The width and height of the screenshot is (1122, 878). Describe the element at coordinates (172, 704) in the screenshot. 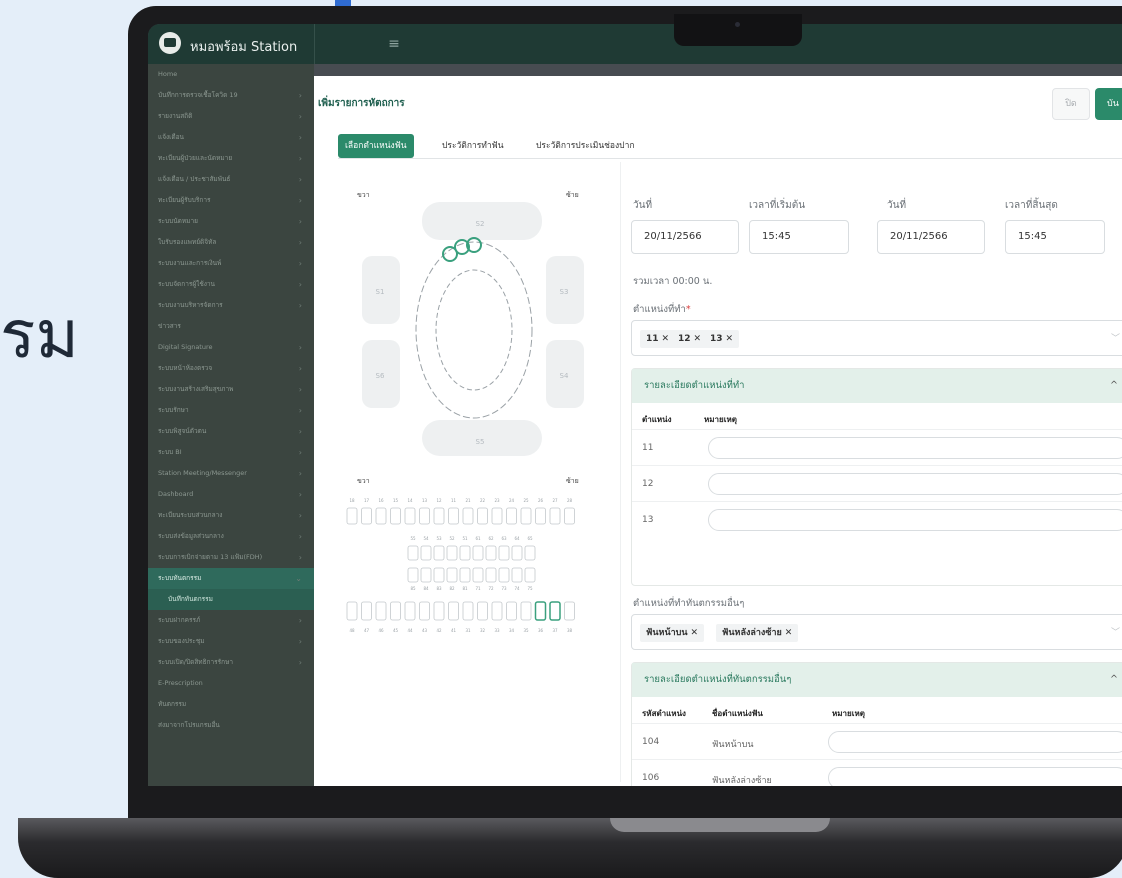

I see `sidebar-item-label: ทันตกรรม` at that location.